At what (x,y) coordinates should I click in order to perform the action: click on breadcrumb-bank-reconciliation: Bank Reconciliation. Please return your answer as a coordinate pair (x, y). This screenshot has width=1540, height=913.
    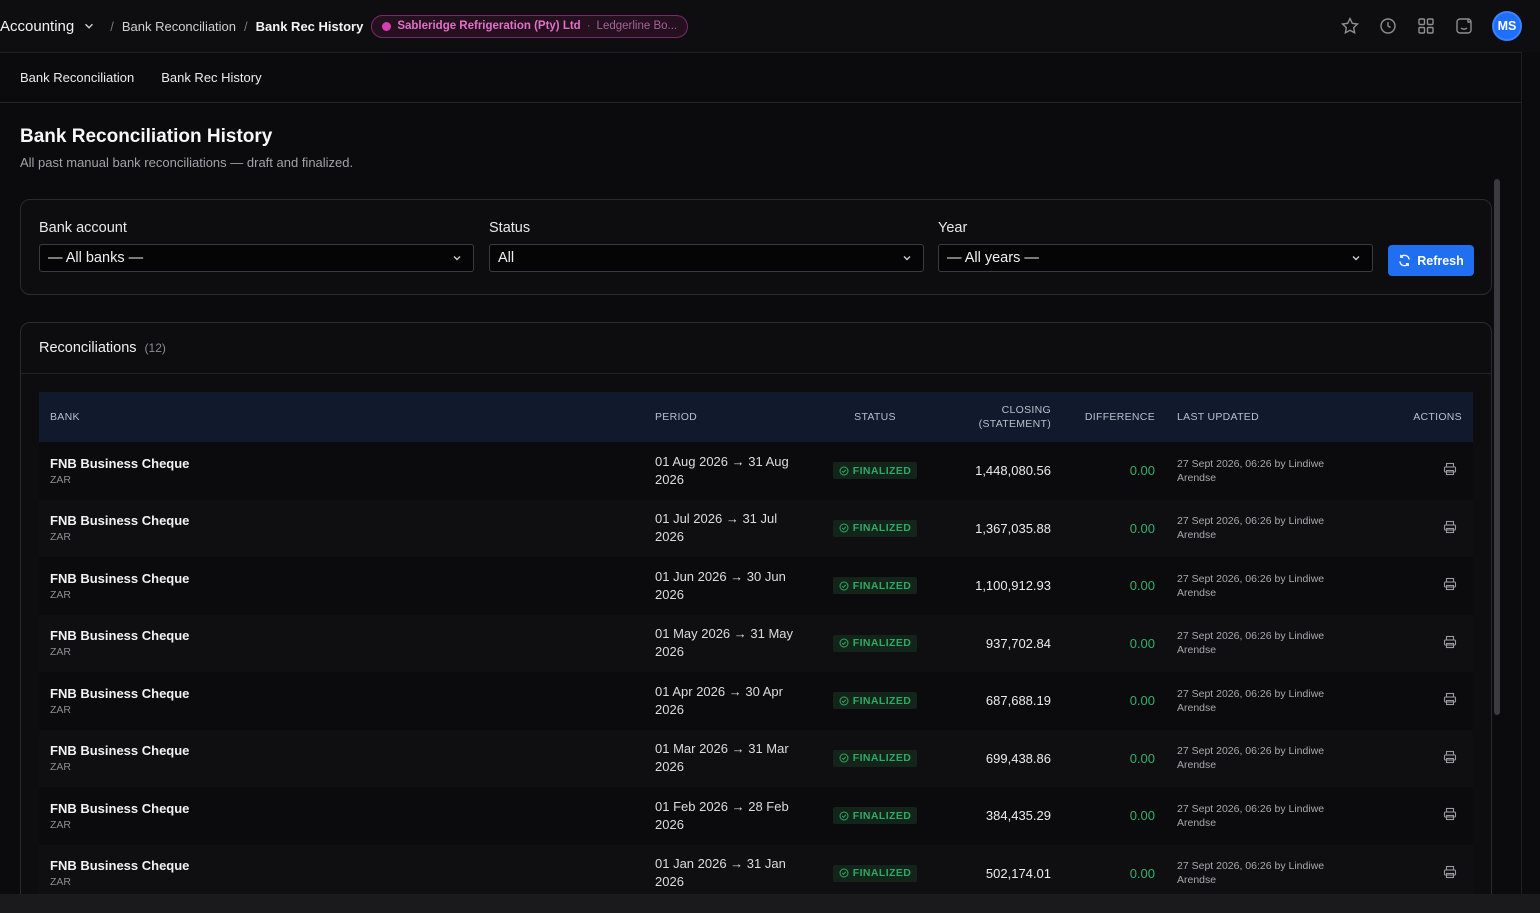
    Looking at the image, I should click on (179, 26).